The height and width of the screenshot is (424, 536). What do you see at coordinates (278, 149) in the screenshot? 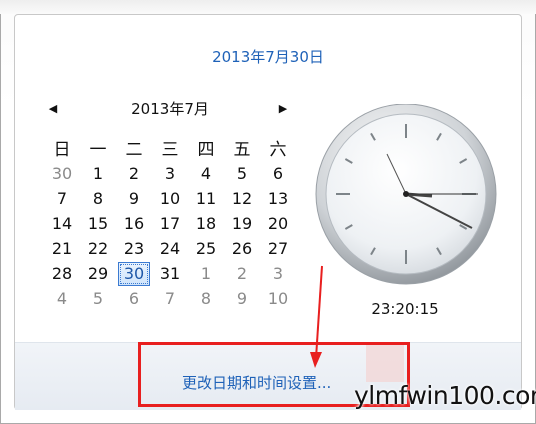
I see `weekday-header: 六` at bounding box center [278, 149].